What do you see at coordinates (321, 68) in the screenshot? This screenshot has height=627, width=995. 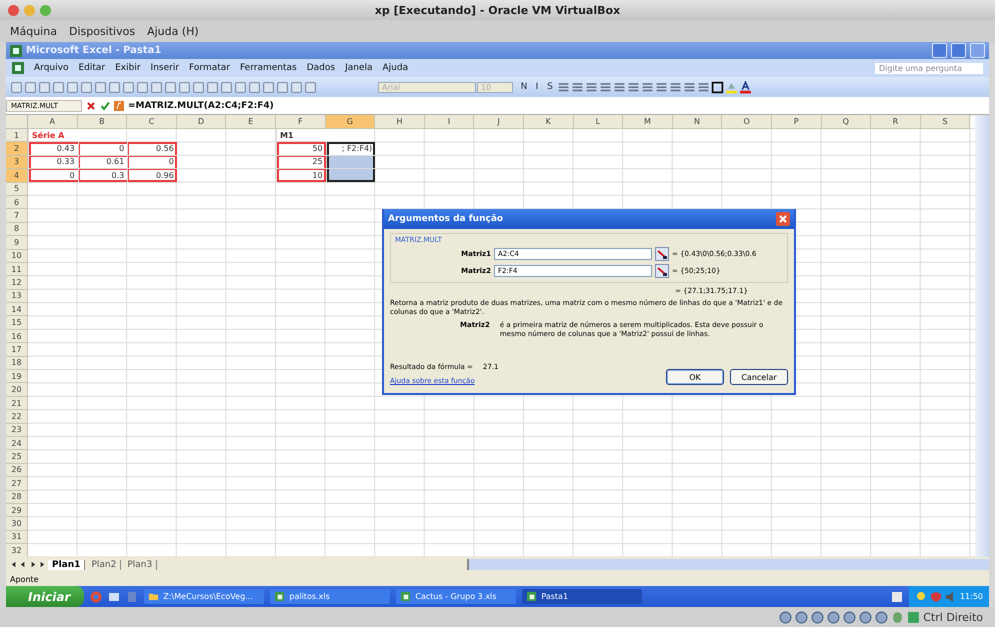 I see `menu-item: Dados` at bounding box center [321, 68].